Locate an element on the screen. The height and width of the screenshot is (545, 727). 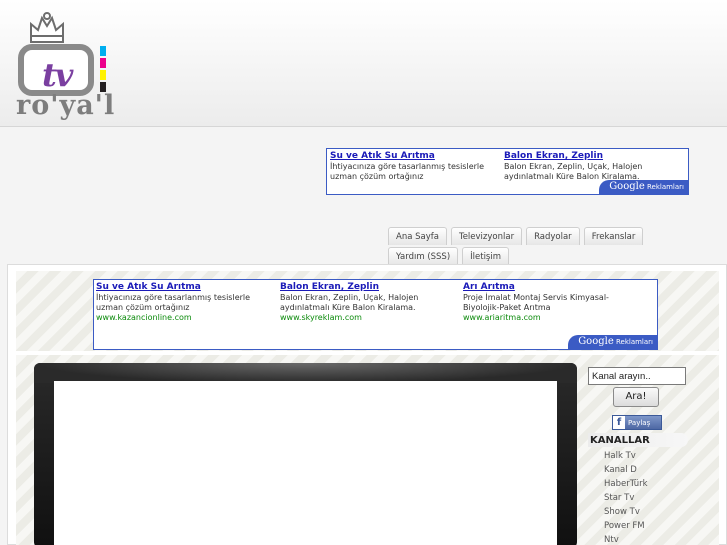
channel-item: Star Tv is located at coordinates (626, 498).